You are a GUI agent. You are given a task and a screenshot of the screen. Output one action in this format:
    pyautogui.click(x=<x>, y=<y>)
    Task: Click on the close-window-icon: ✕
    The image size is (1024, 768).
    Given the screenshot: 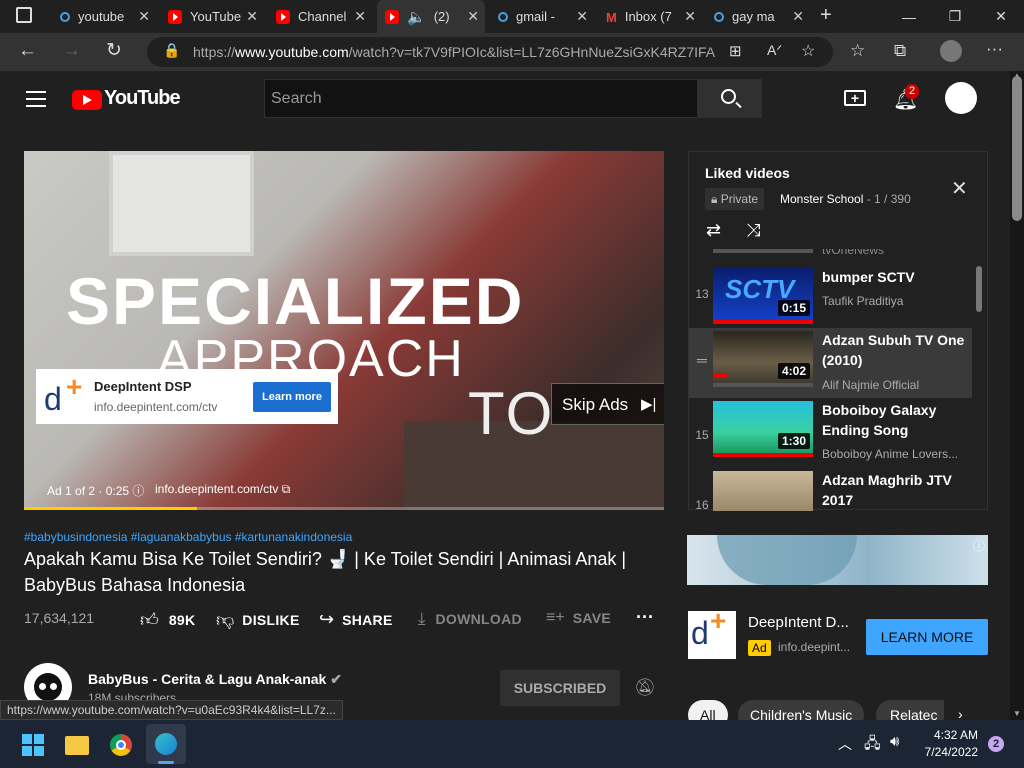 What is the action you would take?
    pyautogui.click(x=1001, y=16)
    